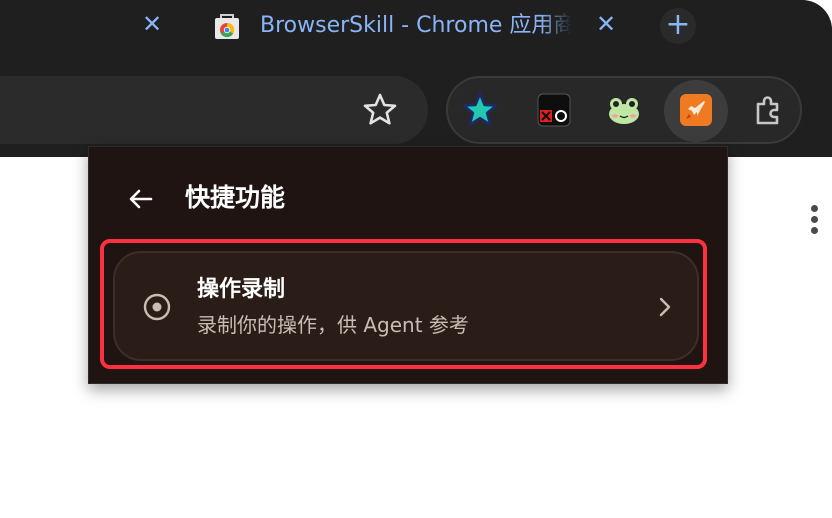 This screenshot has height=518, width=832. I want to click on tab-strip: ✕ BrowserSkill - Chrome 应用商店 ✕ +, so click(416, 26).